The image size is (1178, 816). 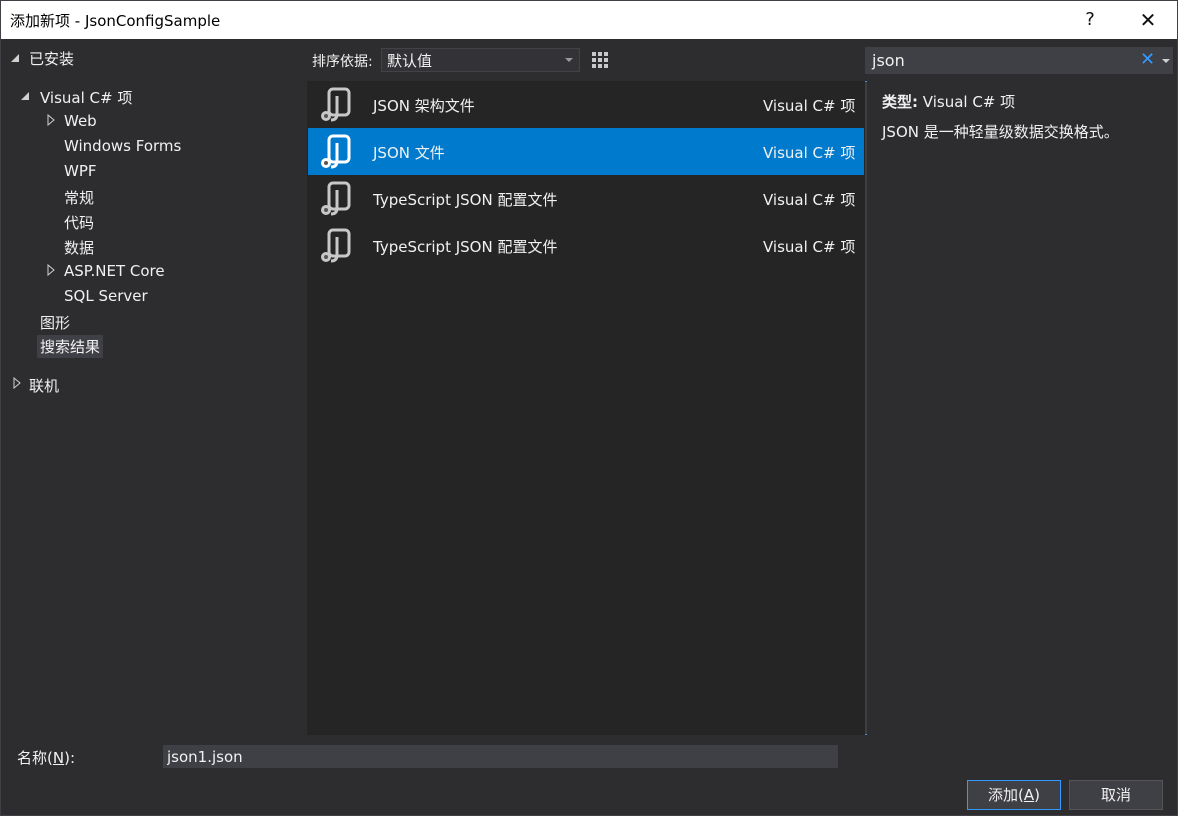 What do you see at coordinates (79, 222) in the screenshot?
I see `tree-node-code: 代码` at bounding box center [79, 222].